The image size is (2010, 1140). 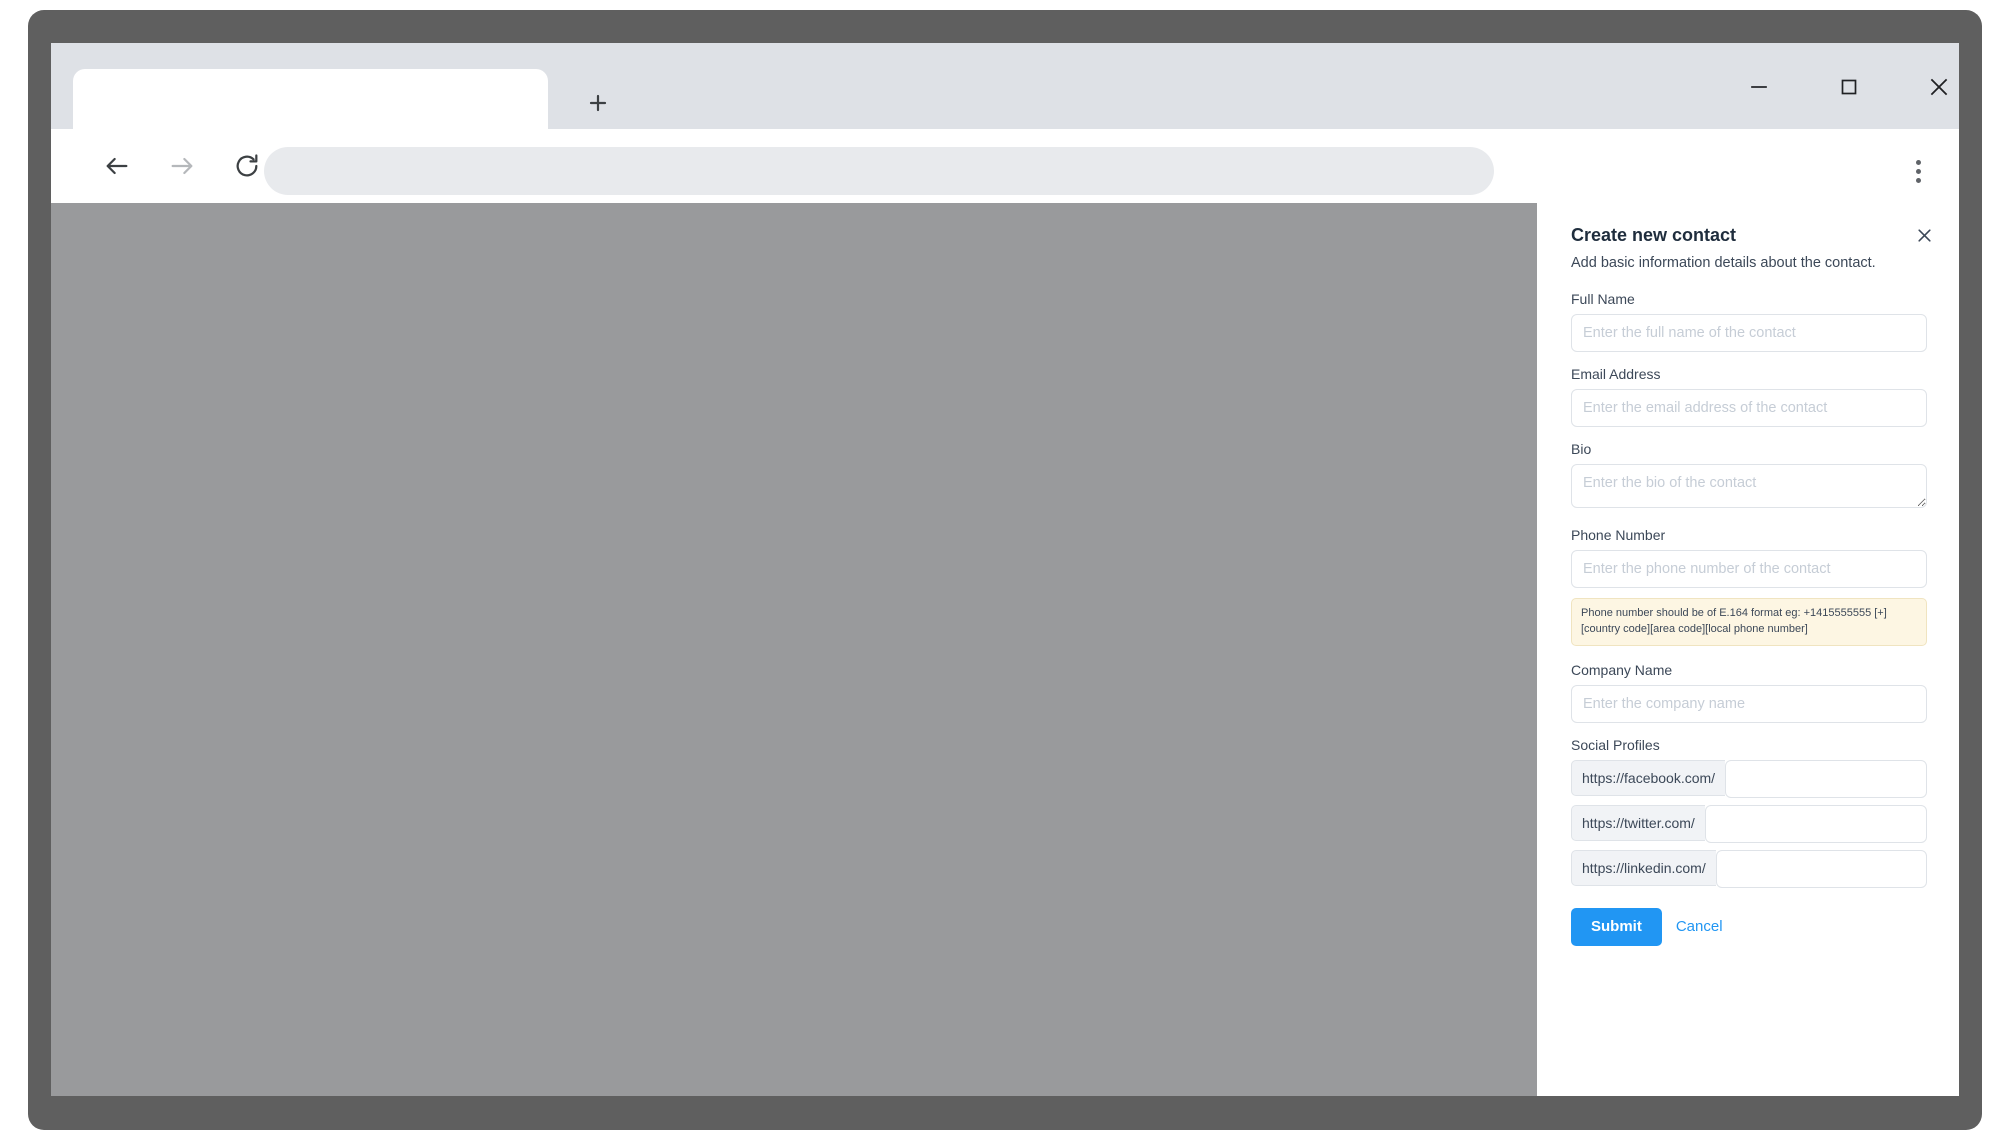 I want to click on bell-icon: 🔔, so click(x=224, y=1073).